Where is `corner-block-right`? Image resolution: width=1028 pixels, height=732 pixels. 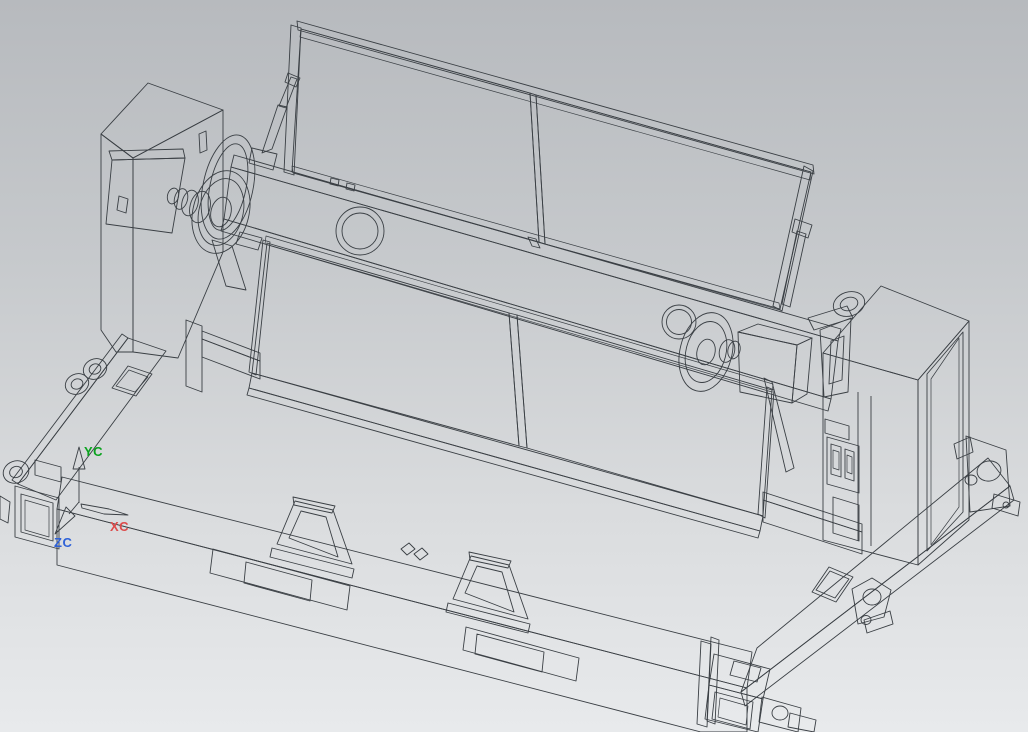
corner-block-right is located at coordinates (795, 654).